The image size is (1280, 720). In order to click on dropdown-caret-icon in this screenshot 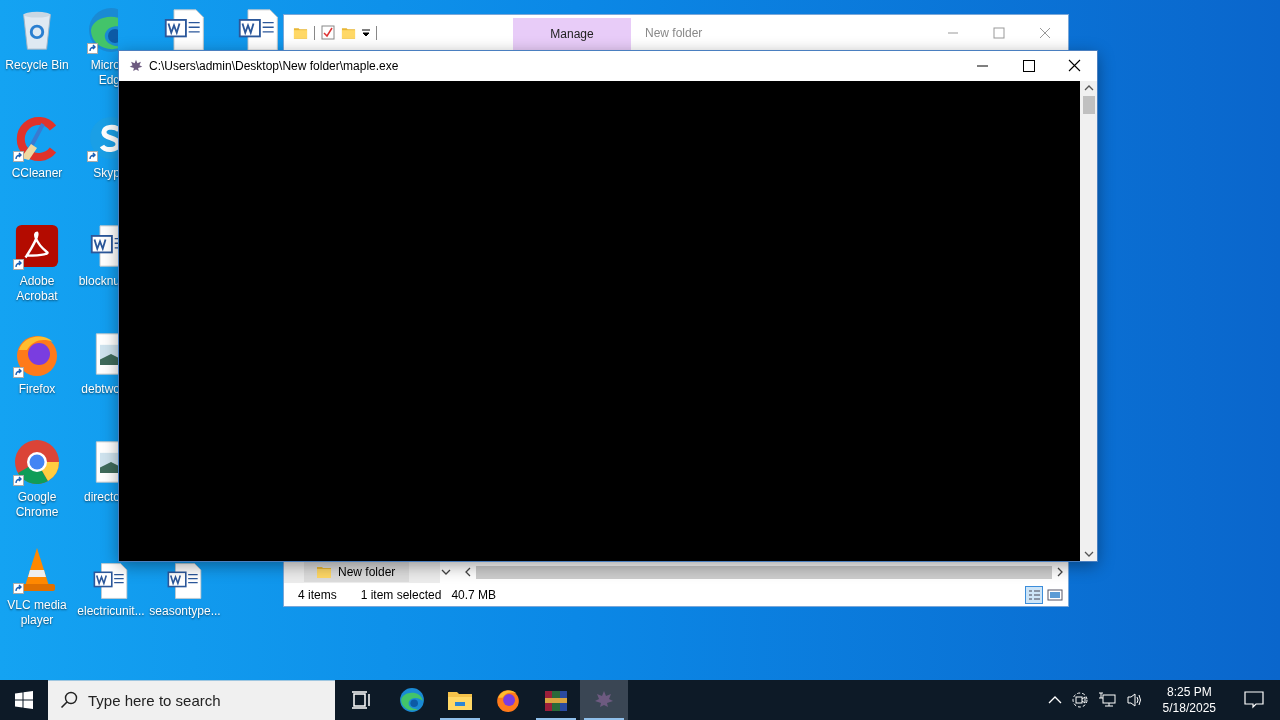, I will do `click(366, 32)`.